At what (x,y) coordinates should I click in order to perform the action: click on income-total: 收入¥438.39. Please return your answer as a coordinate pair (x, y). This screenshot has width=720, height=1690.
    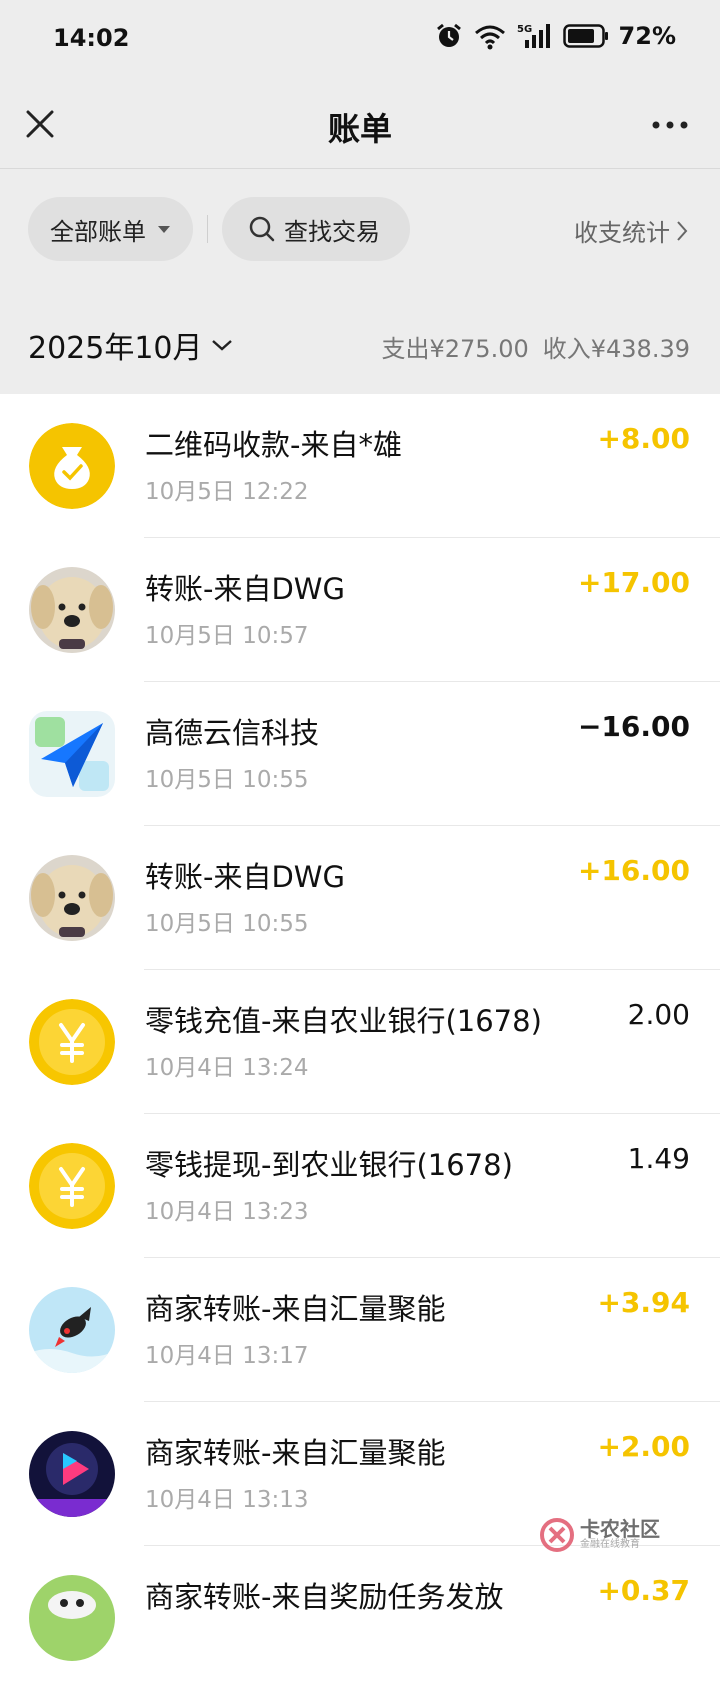
    Looking at the image, I should click on (616, 349).